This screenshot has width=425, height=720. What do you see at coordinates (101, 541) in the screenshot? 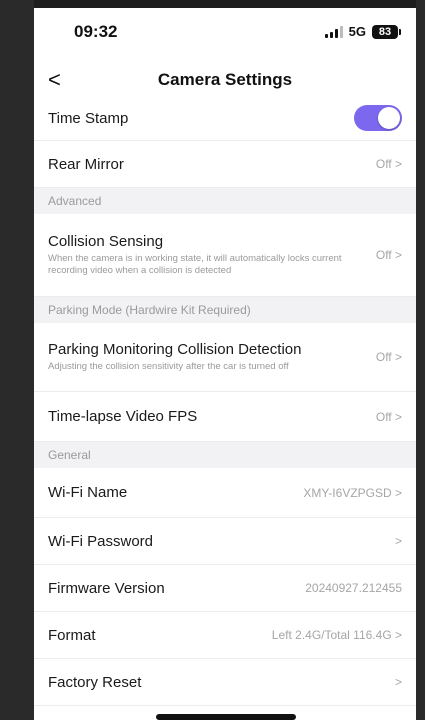
I see `wifi-password-label: Wi-Fi Password` at bounding box center [101, 541].